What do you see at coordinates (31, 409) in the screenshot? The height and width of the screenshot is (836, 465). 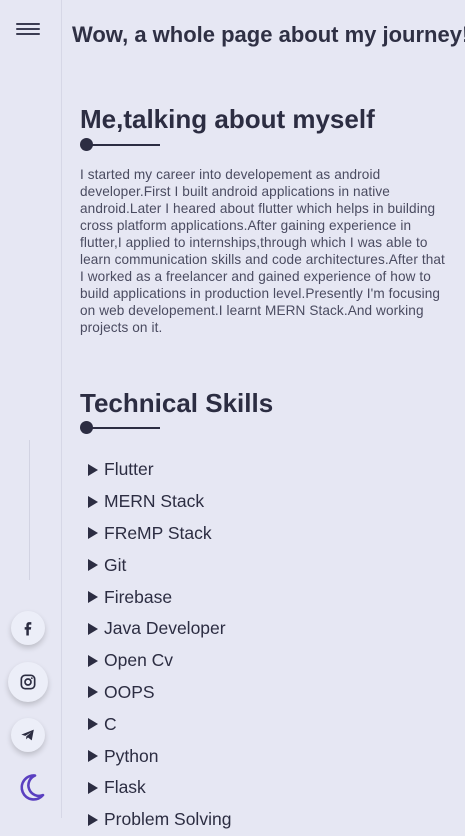 I see `side-rail` at bounding box center [31, 409].